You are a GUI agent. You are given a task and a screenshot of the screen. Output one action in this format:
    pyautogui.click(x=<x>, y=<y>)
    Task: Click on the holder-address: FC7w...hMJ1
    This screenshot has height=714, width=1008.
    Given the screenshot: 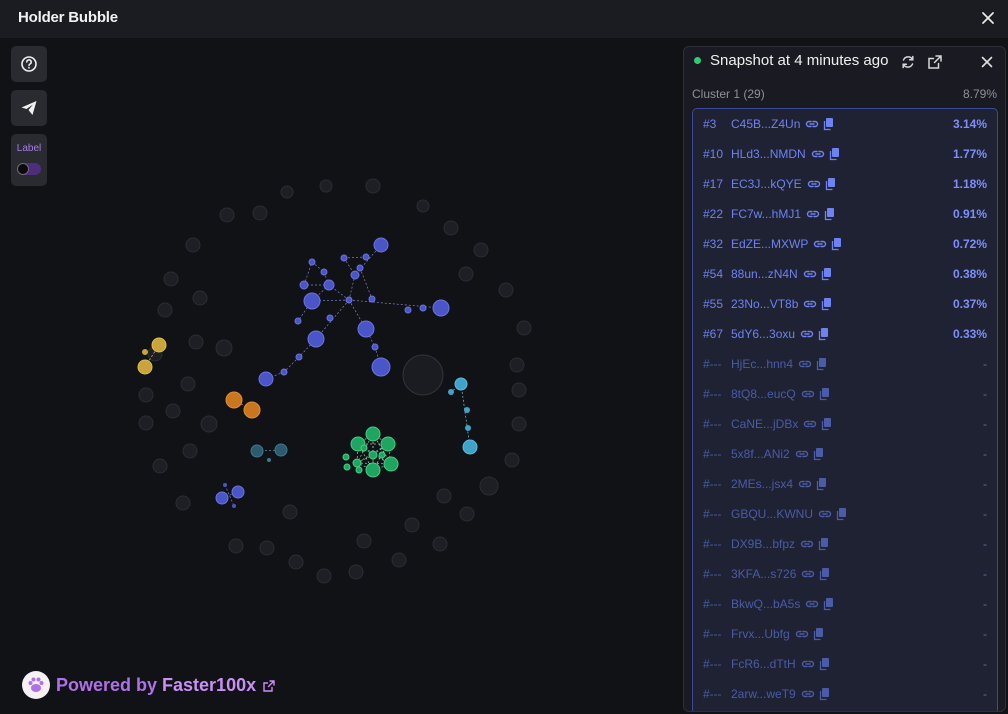 What is the action you would take?
    pyautogui.click(x=766, y=214)
    